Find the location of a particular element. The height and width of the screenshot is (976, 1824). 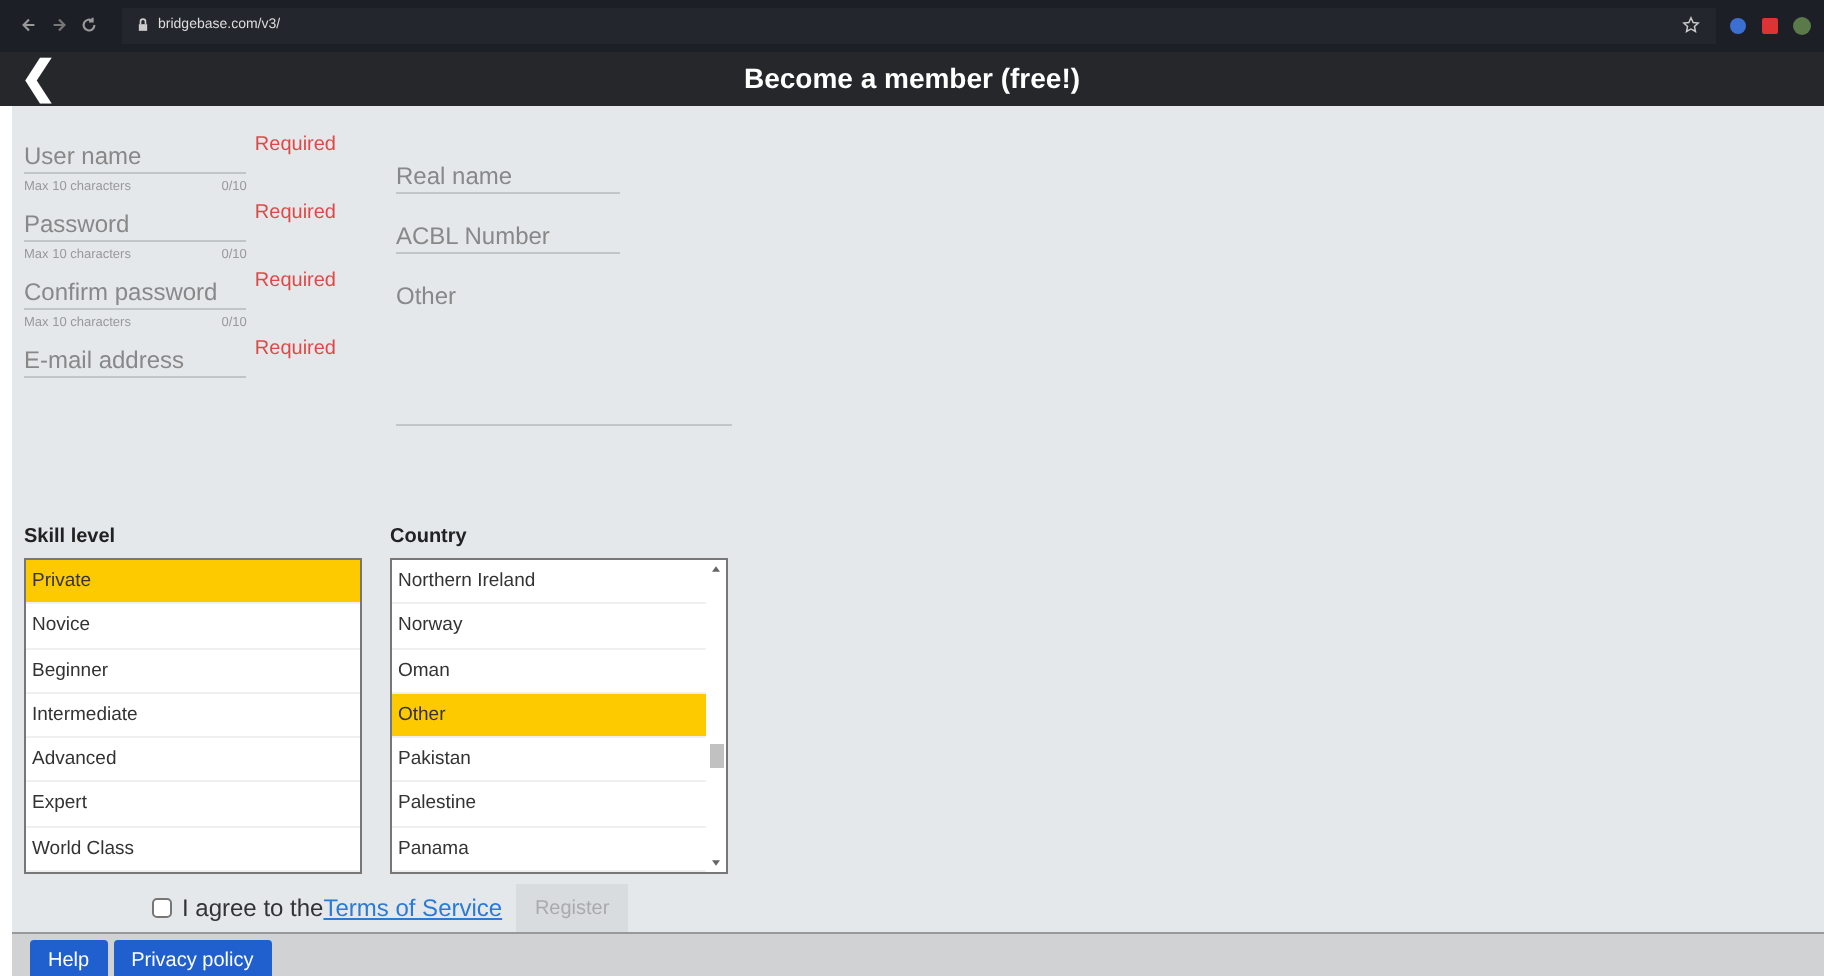

text-field: E-mail address is located at coordinates (135, 358).